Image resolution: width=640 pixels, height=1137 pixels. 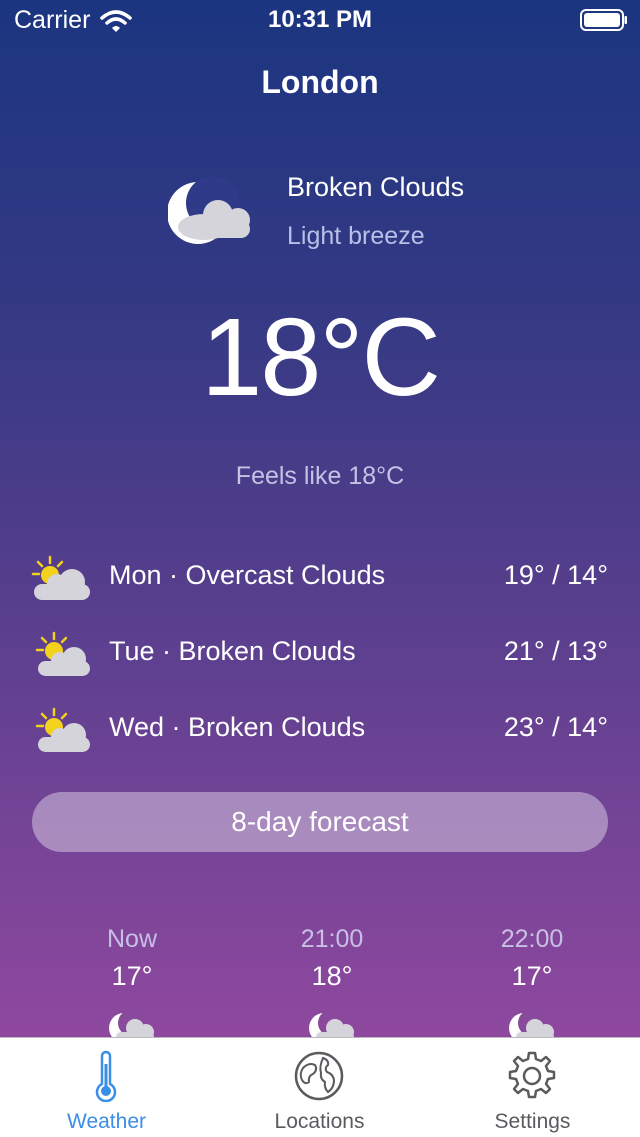 I want to click on daily-temps: 21° / 13°, so click(x=555, y=651).